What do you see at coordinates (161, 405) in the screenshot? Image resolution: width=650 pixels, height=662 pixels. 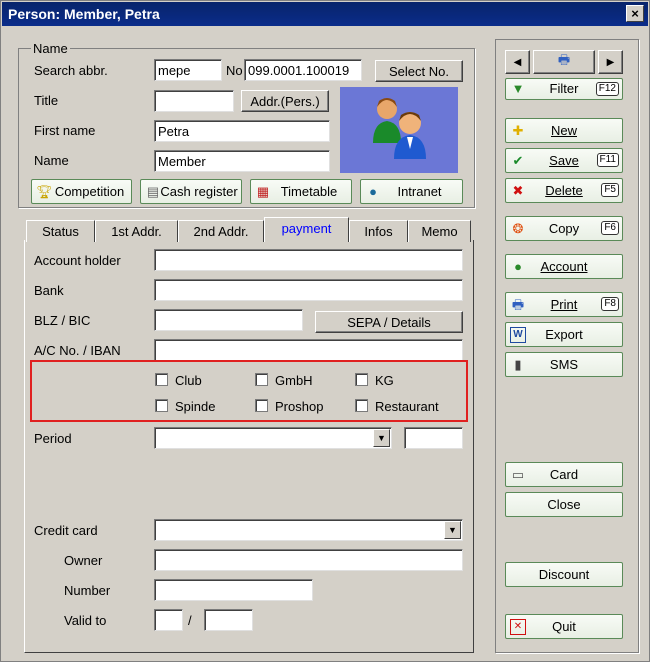 I see `spinde-checkbox` at bounding box center [161, 405].